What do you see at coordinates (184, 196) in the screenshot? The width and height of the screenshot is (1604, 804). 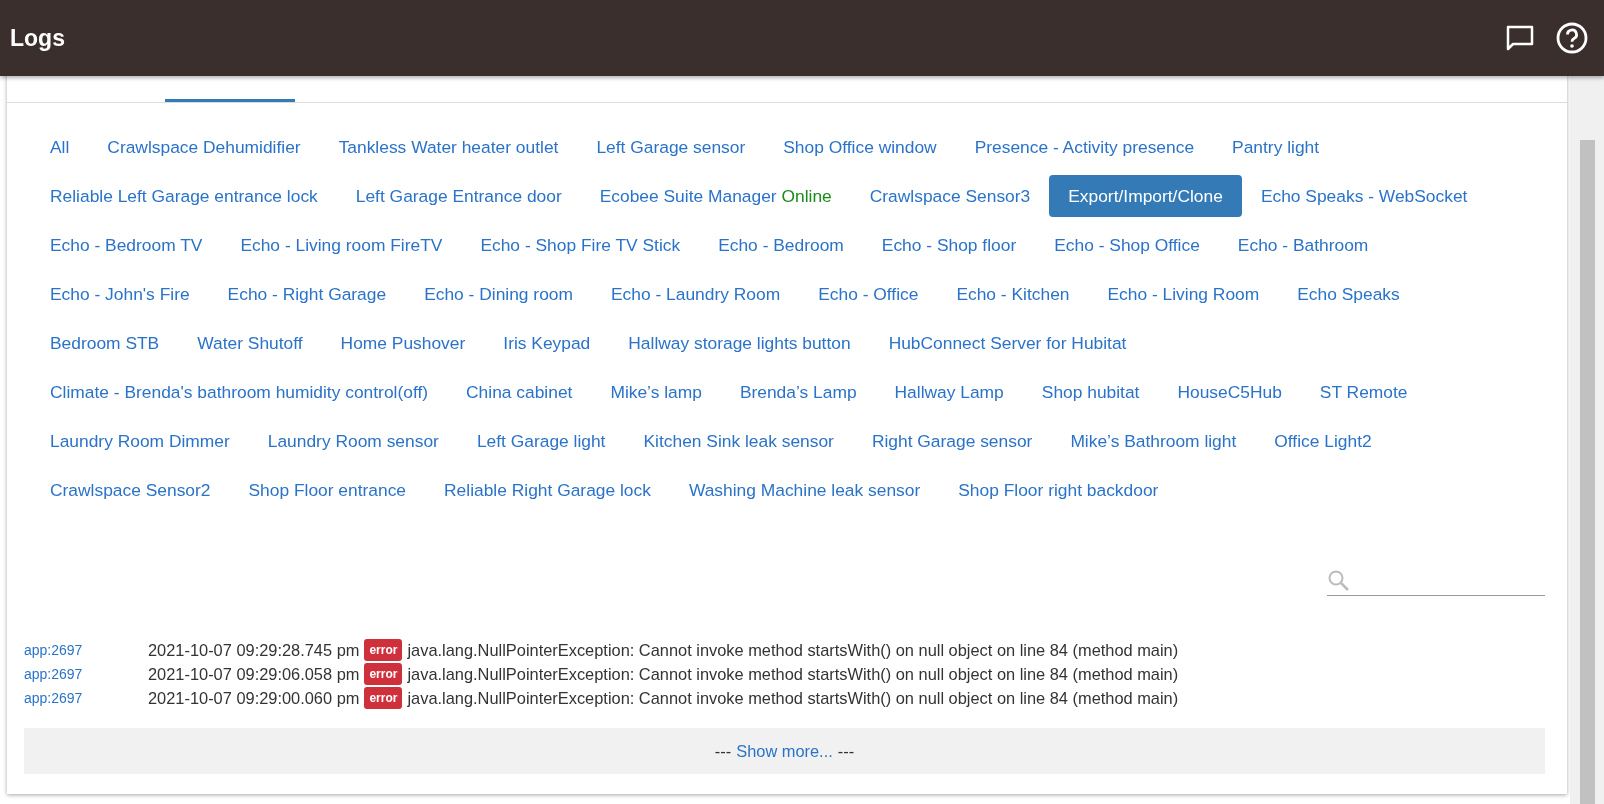 I see `device-filter: Reliable Left Garage entrance lock` at bounding box center [184, 196].